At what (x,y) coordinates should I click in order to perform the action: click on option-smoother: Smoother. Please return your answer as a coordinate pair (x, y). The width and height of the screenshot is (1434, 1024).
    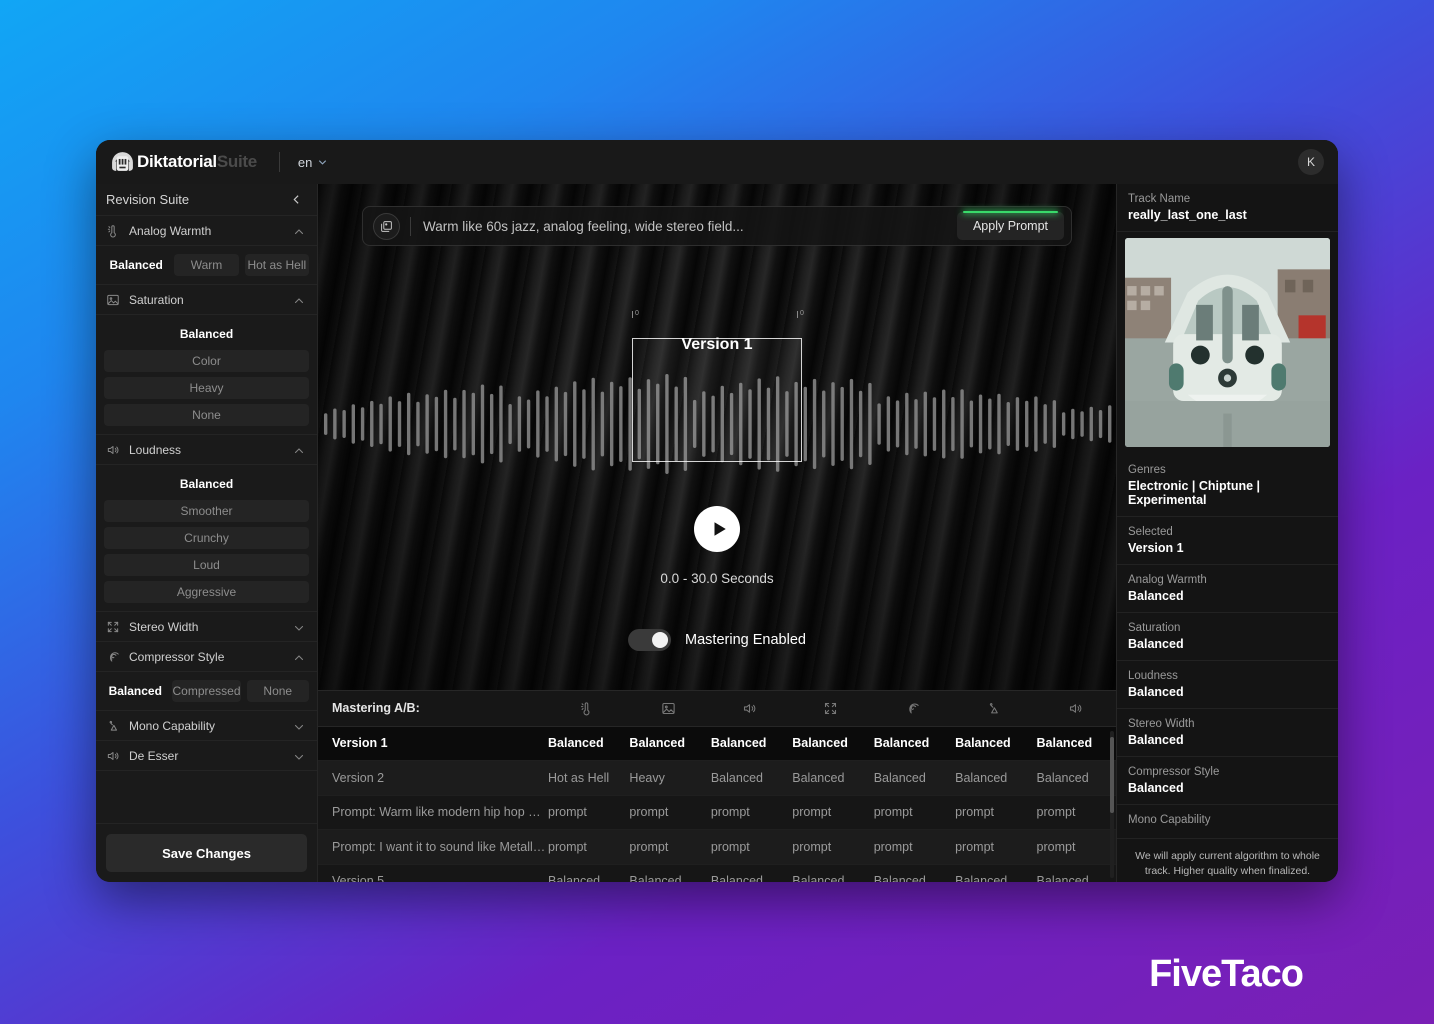
    Looking at the image, I should click on (206, 511).